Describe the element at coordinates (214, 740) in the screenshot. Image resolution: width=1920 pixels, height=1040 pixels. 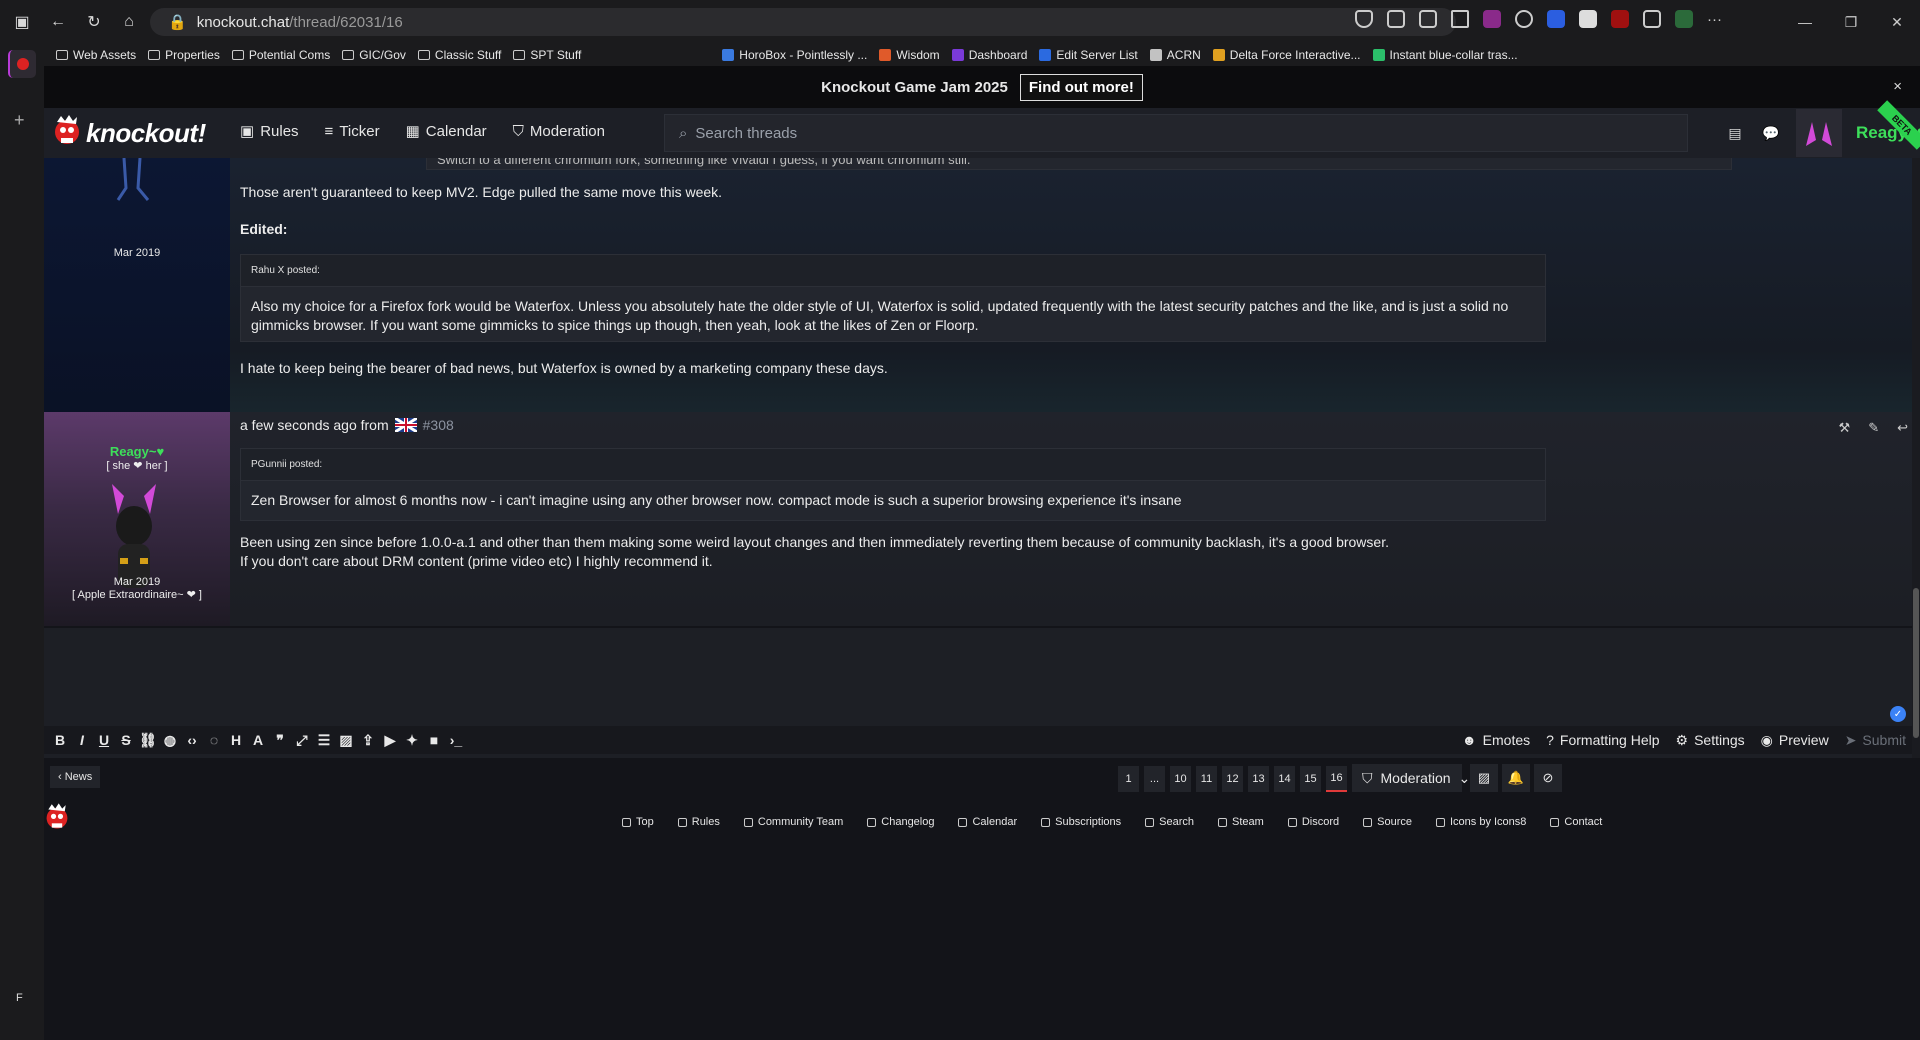
I see `spoiler-icon: ◌` at that location.